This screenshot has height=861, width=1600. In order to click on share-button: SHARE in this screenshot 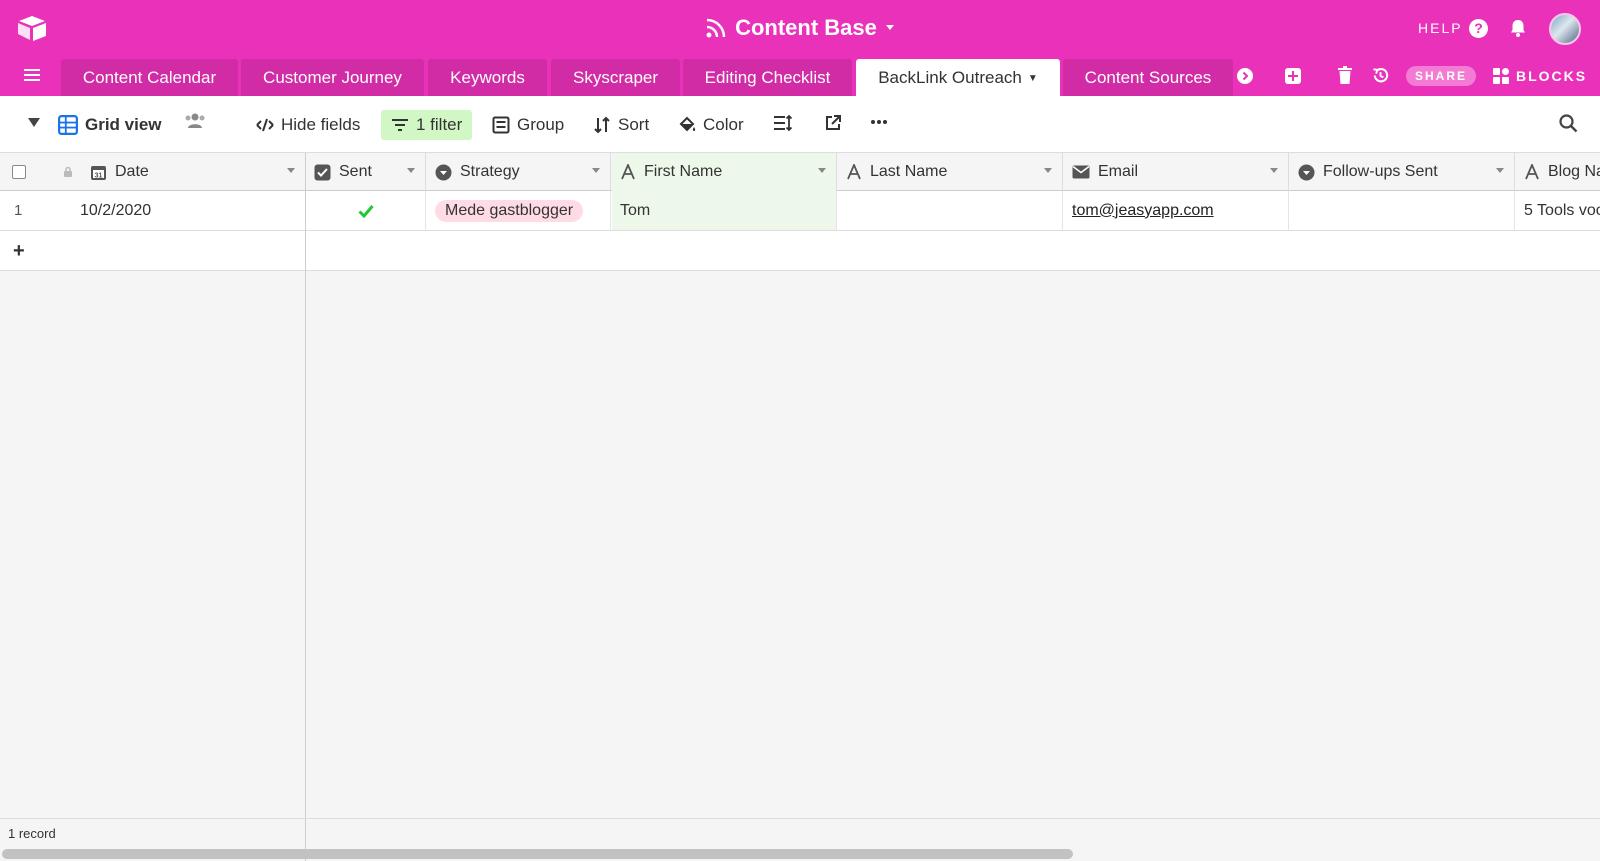, I will do `click(1441, 76)`.